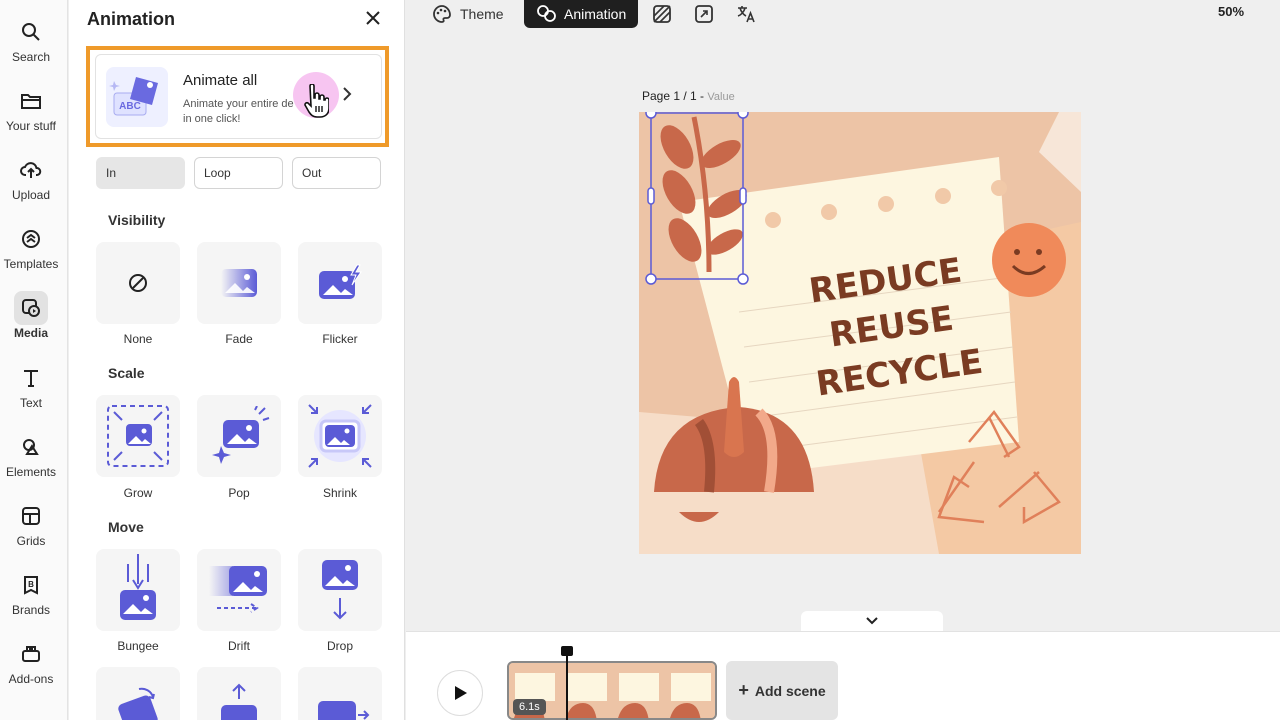 This screenshot has height=720, width=1280. I want to click on animate-all-desc-line2: in one click!, so click(212, 119).